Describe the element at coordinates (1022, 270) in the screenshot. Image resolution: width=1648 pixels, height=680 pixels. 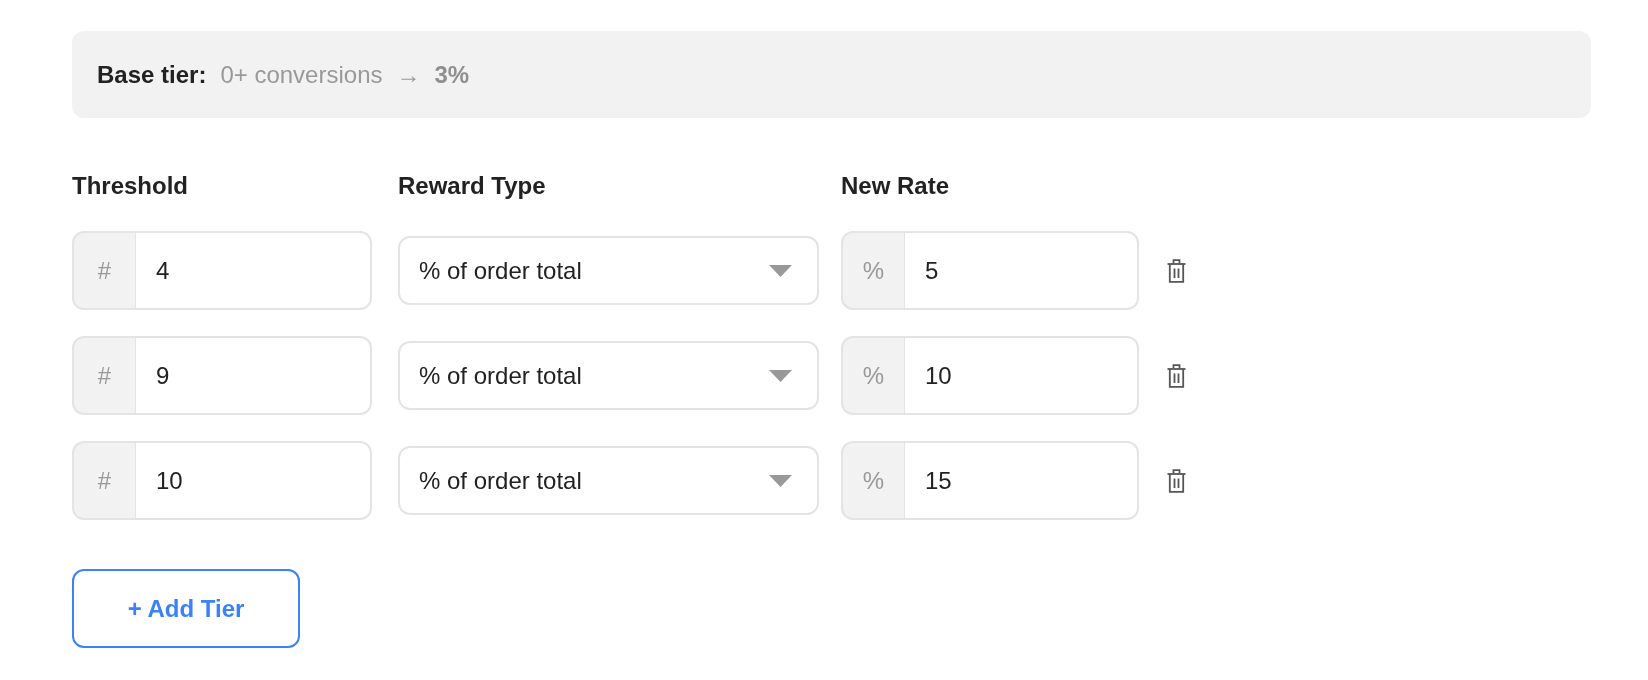
I see `rate-input: 5` at that location.